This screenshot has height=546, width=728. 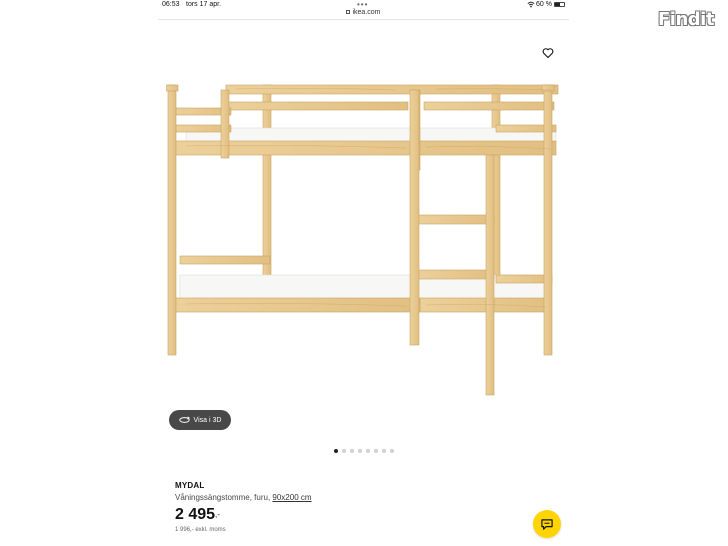 I want to click on lock-icon, so click(x=348, y=12).